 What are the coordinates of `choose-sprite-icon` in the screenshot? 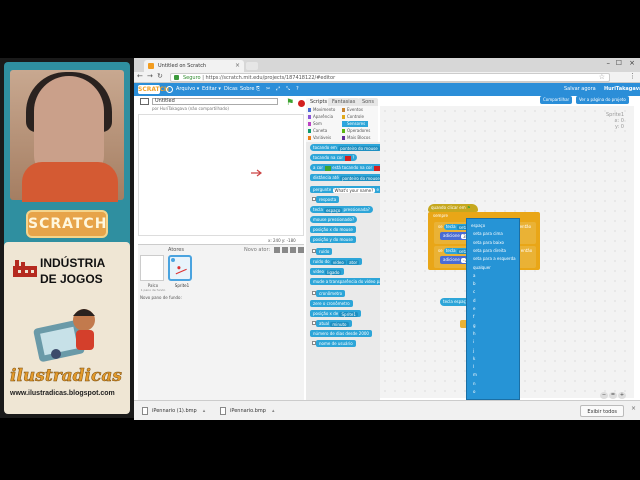 It's located at (277, 250).